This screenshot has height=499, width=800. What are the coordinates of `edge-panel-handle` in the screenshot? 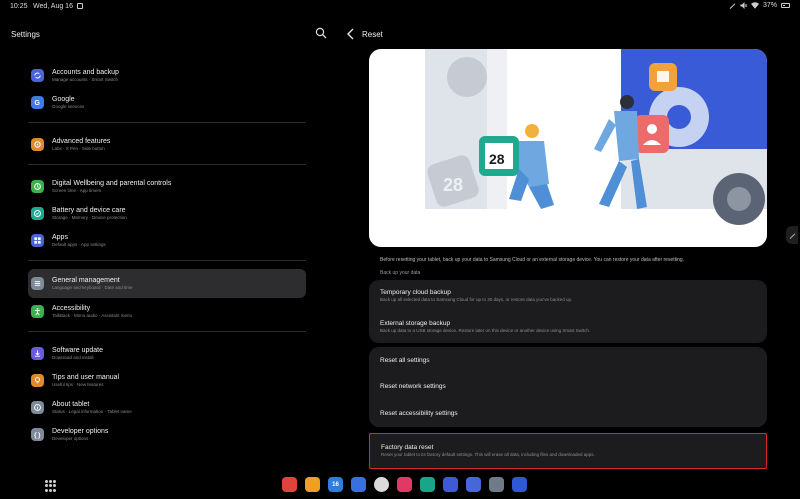 It's located at (792, 235).